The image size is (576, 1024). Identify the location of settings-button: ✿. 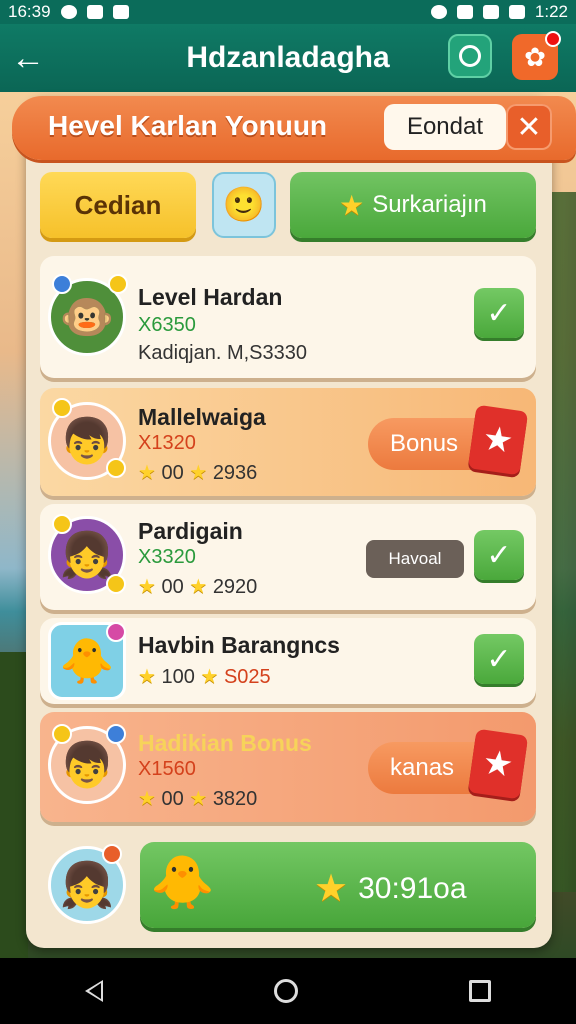
(536, 55).